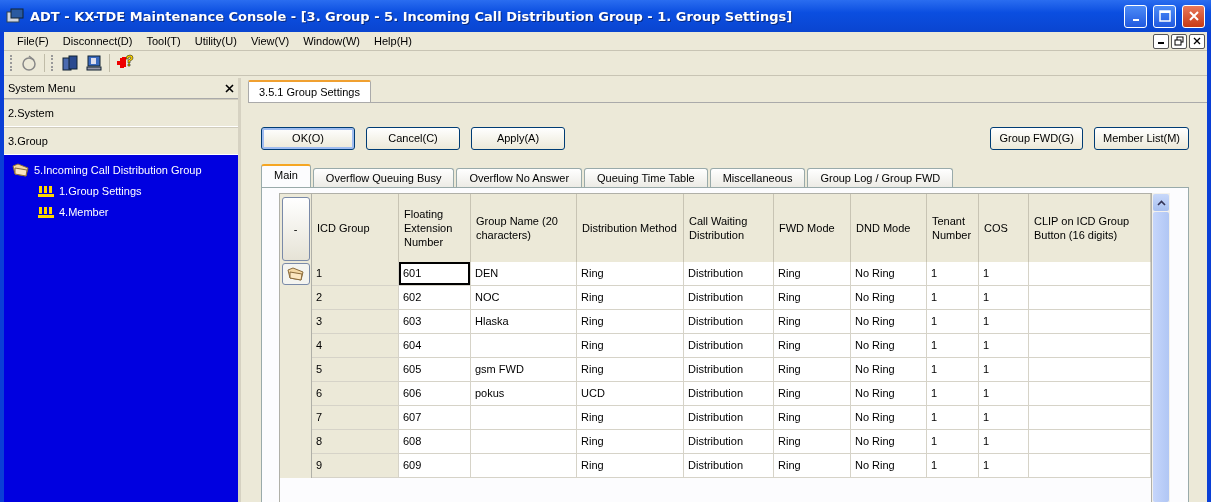 This screenshot has height=502, width=1211. Describe the element at coordinates (1161, 347) in the screenshot. I see `scrollbar` at that location.